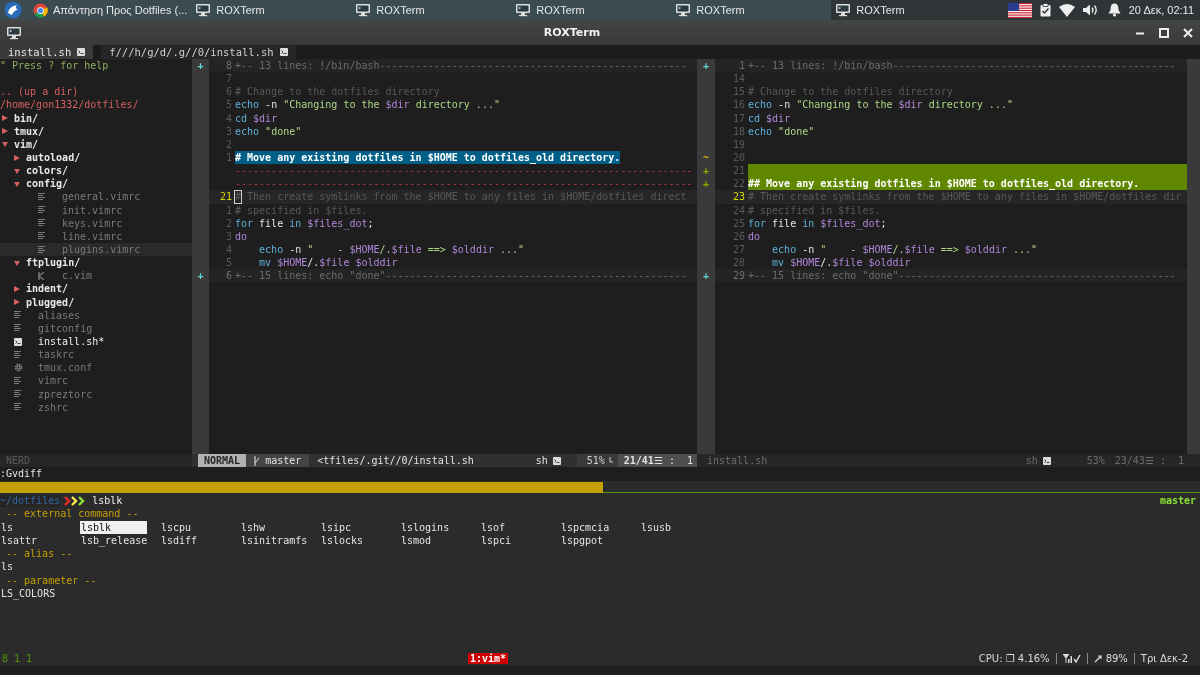  I want to click on tree-item: ftplugin/, so click(96, 263).